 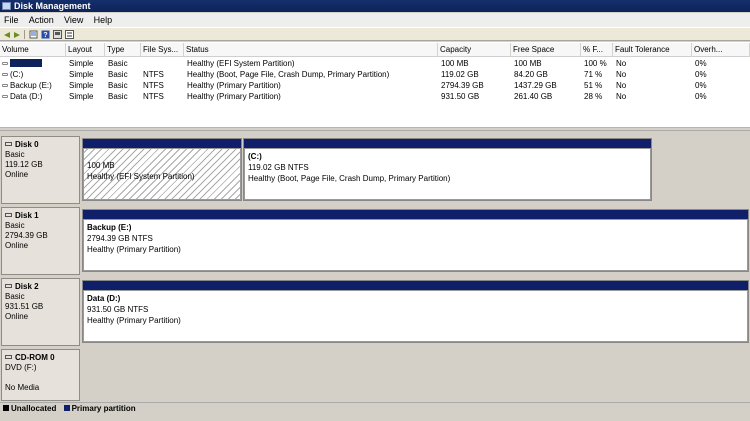 What do you see at coordinates (66, 408) in the screenshot?
I see `primary-partition-swatch` at bounding box center [66, 408].